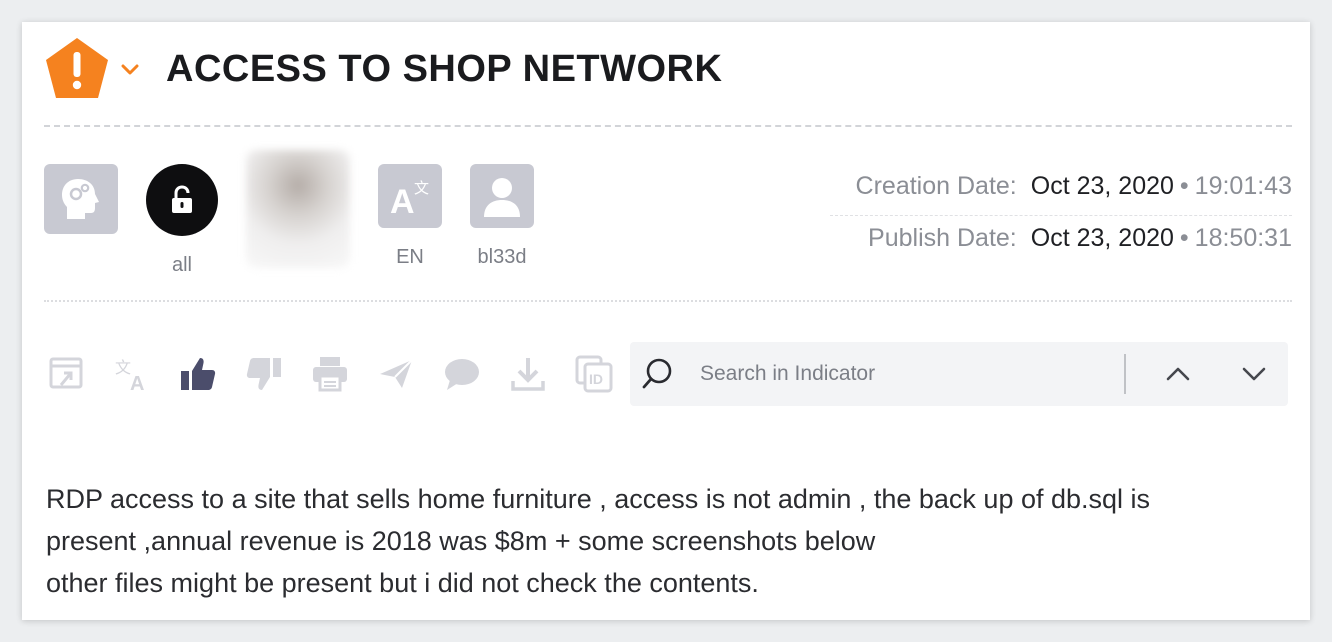  I want to click on chevron-down-icon, so click(130, 69).